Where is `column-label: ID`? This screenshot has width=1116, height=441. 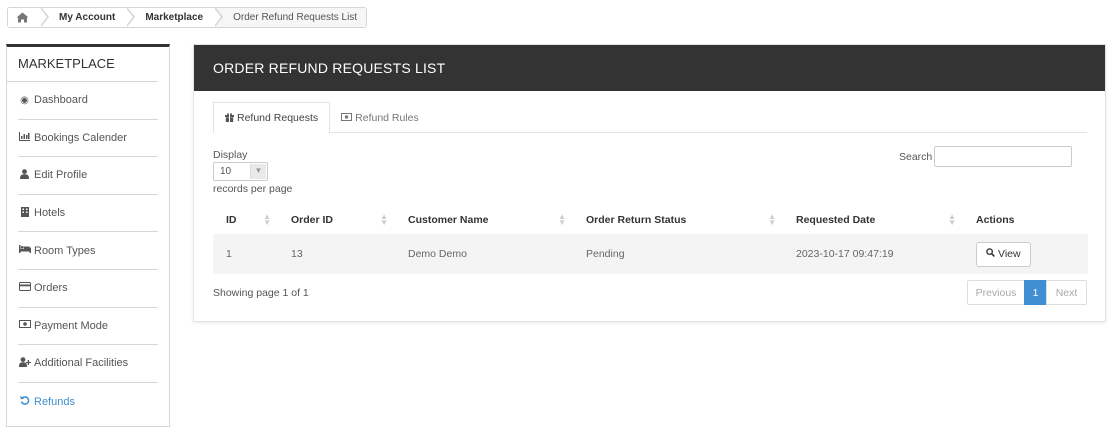 column-label: ID is located at coordinates (231, 220).